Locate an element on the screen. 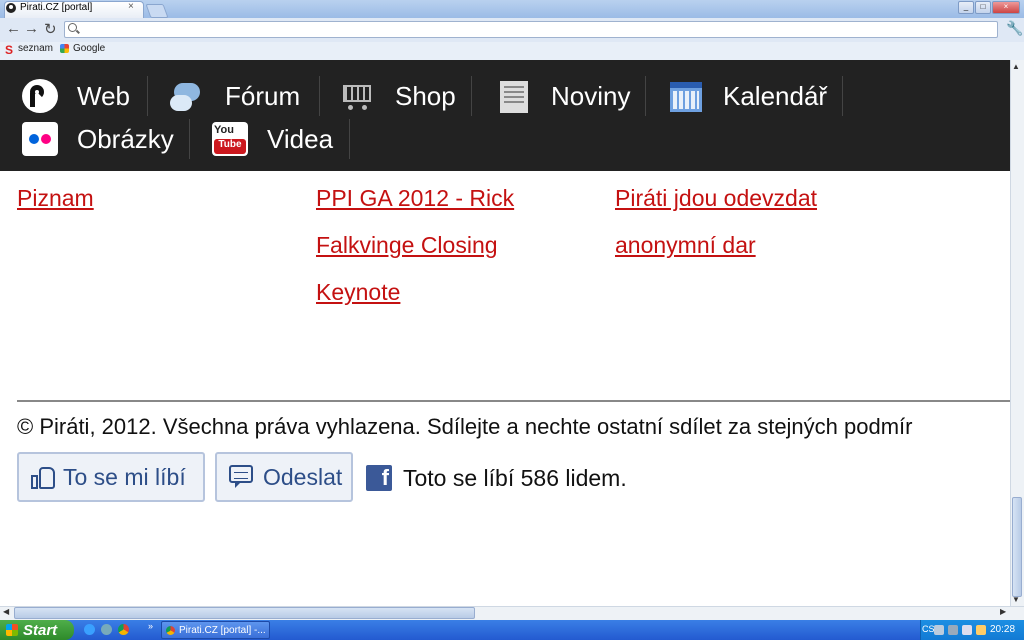 The image size is (1024, 640). scroll-left-icon: ◀ is located at coordinates (6, 611).